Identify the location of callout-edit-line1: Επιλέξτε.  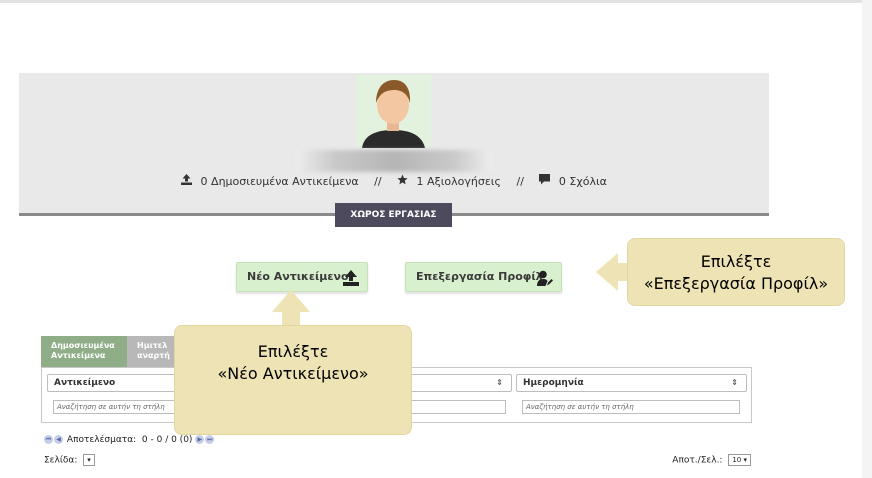
(736, 261).